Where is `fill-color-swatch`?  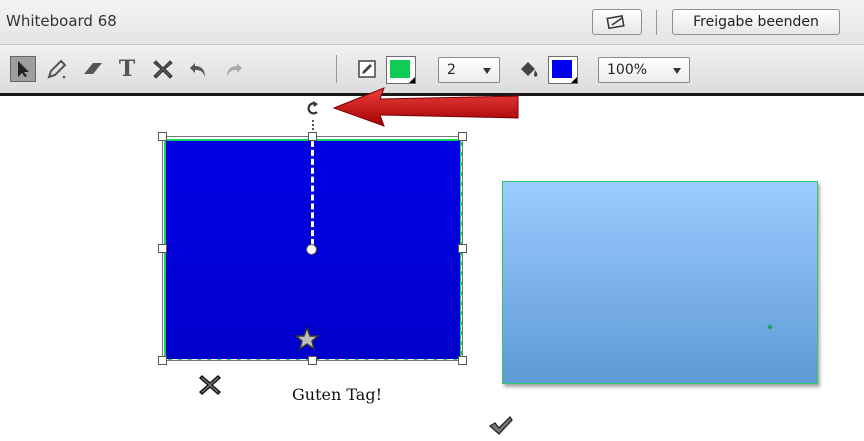
fill-color-swatch is located at coordinates (563, 70).